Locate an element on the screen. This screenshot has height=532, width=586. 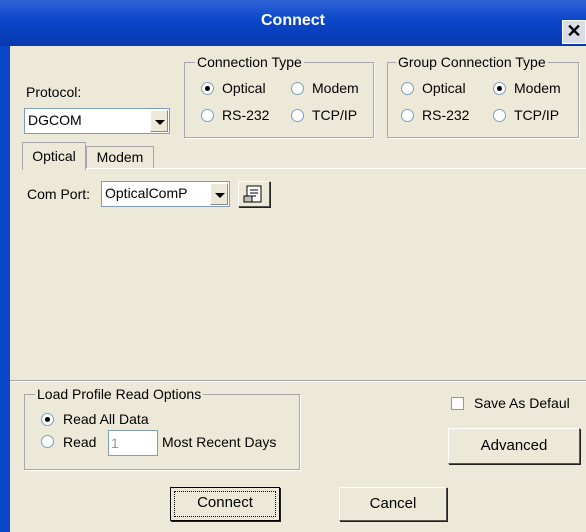
window-left-border is located at coordinates (5, 289).